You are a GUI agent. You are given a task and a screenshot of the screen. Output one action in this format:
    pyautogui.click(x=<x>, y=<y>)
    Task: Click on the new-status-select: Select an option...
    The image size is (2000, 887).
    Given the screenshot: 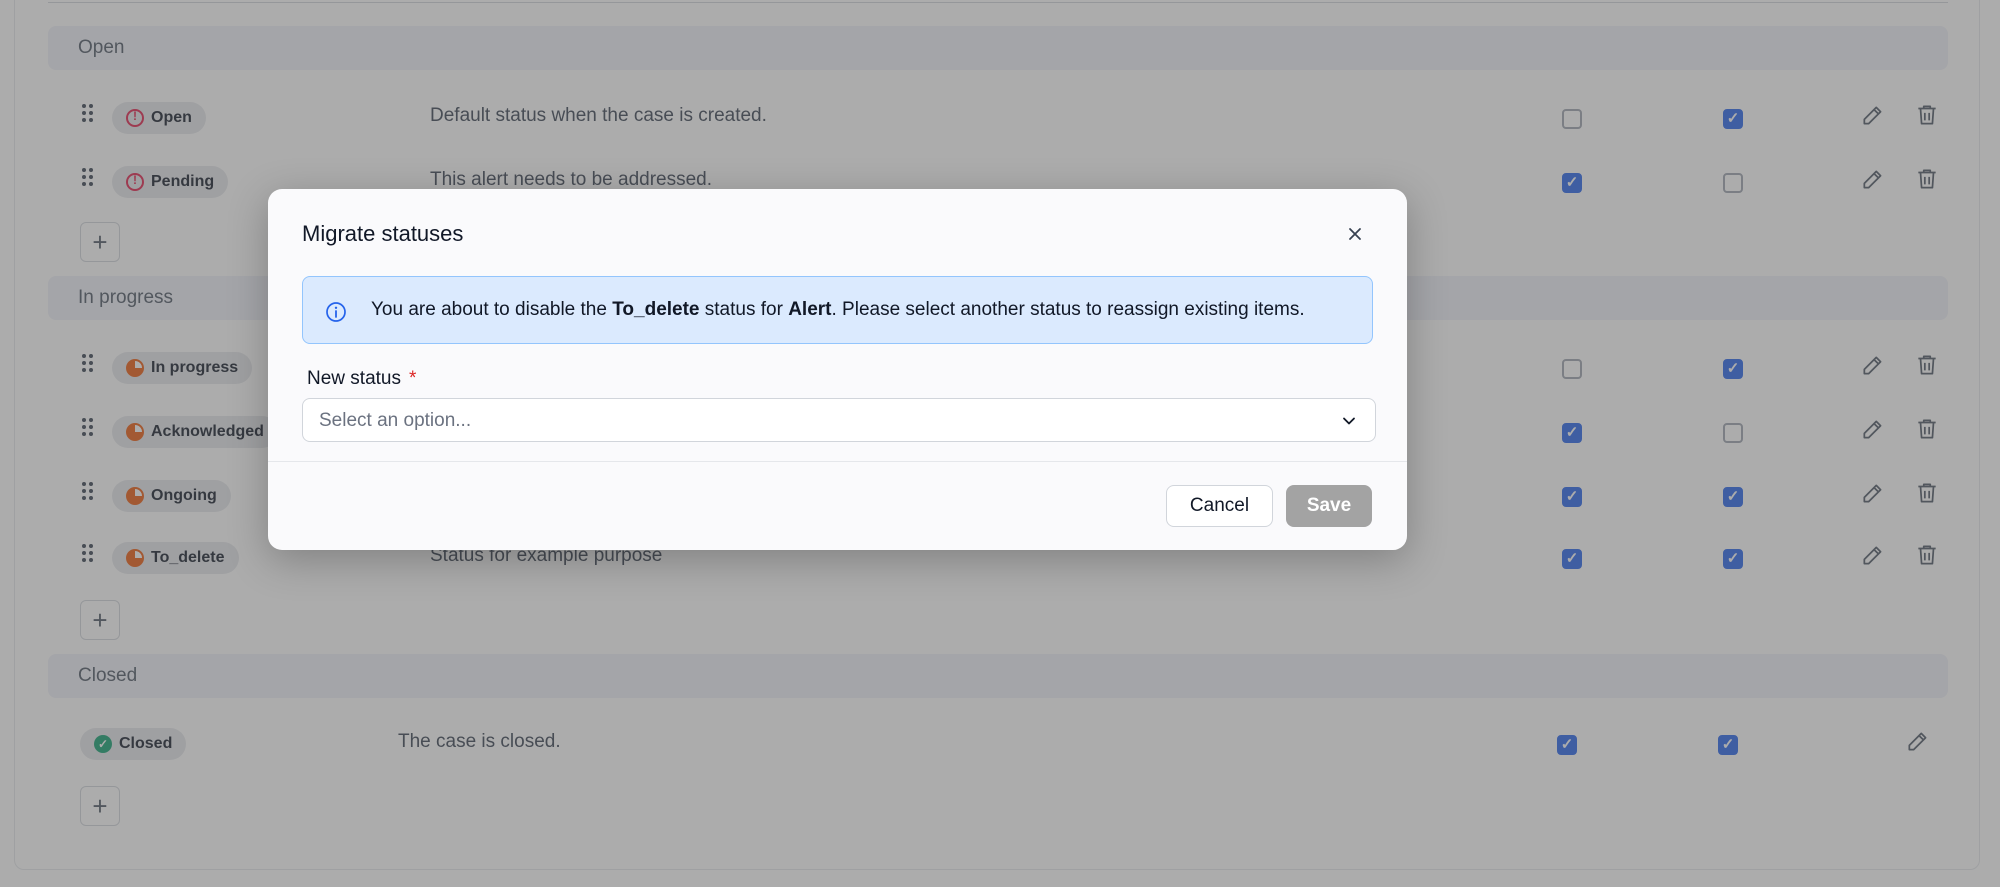 What is the action you would take?
    pyautogui.click(x=839, y=420)
    